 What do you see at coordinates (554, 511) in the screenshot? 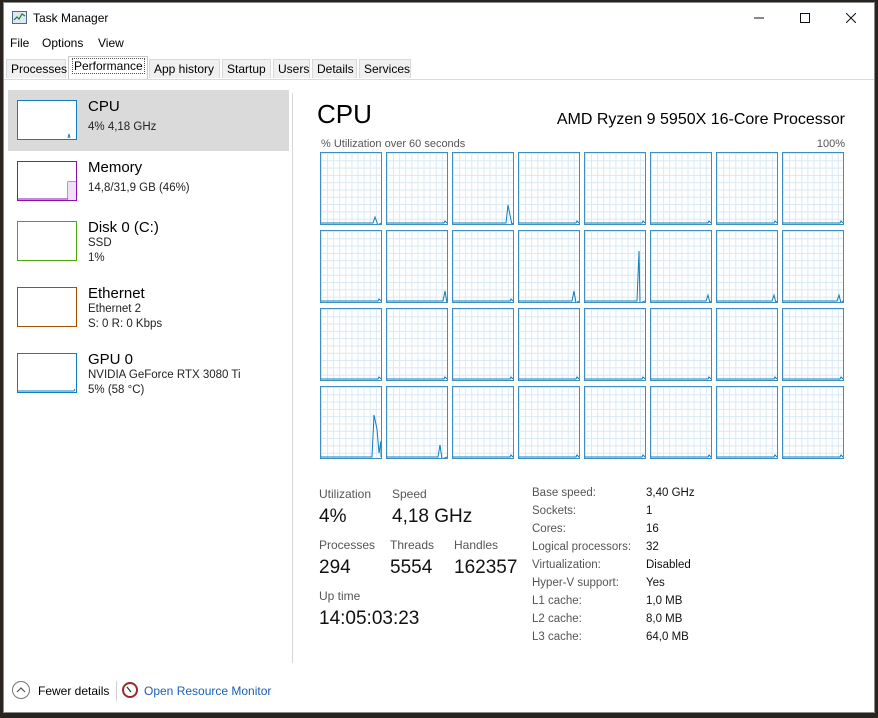
I see `spec-key: Sockets:` at bounding box center [554, 511].